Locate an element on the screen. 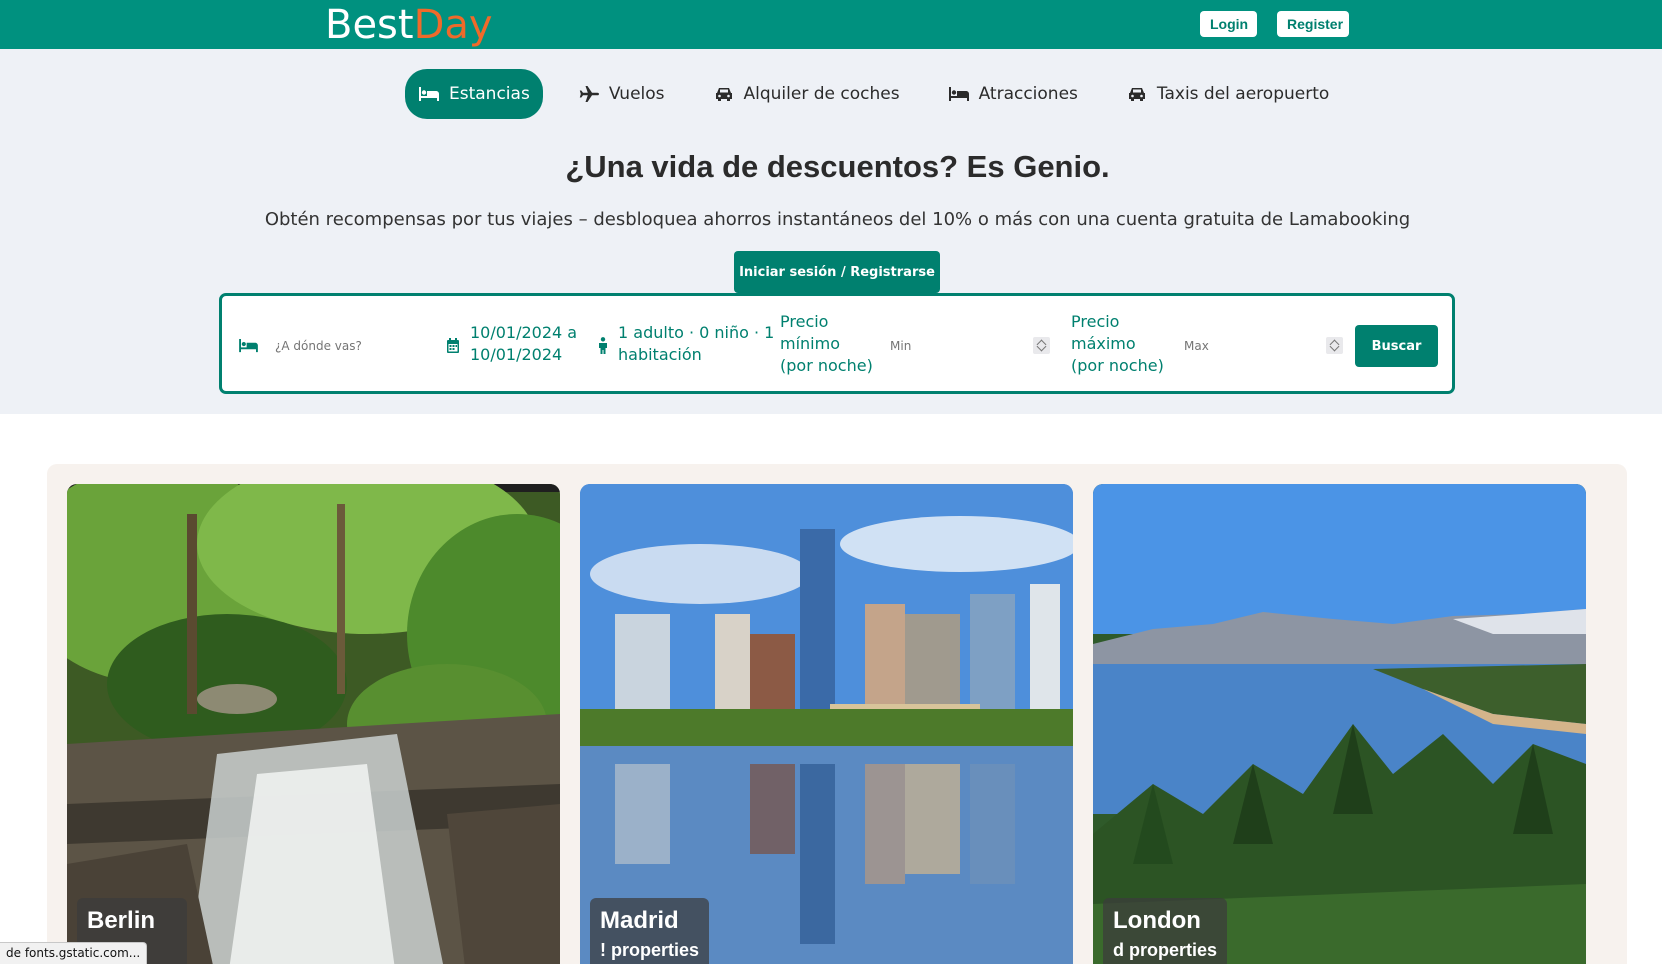  register-button: Register is located at coordinates (1313, 24).